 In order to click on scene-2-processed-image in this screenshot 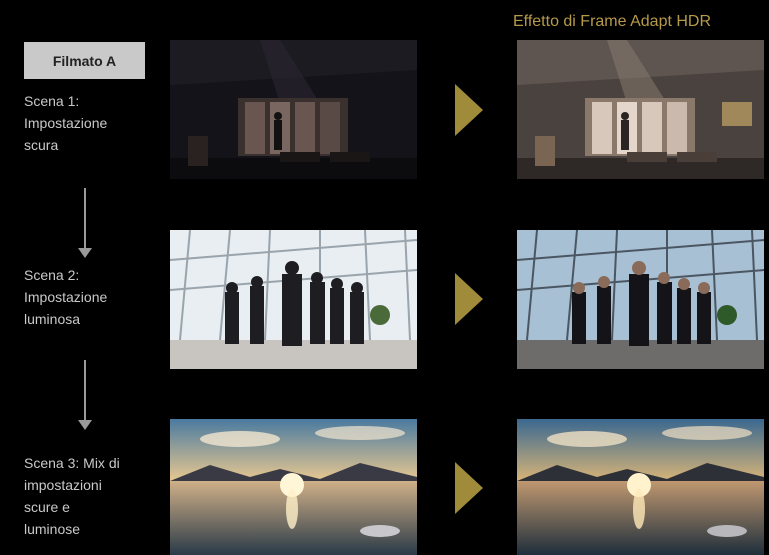, I will do `click(640, 299)`.